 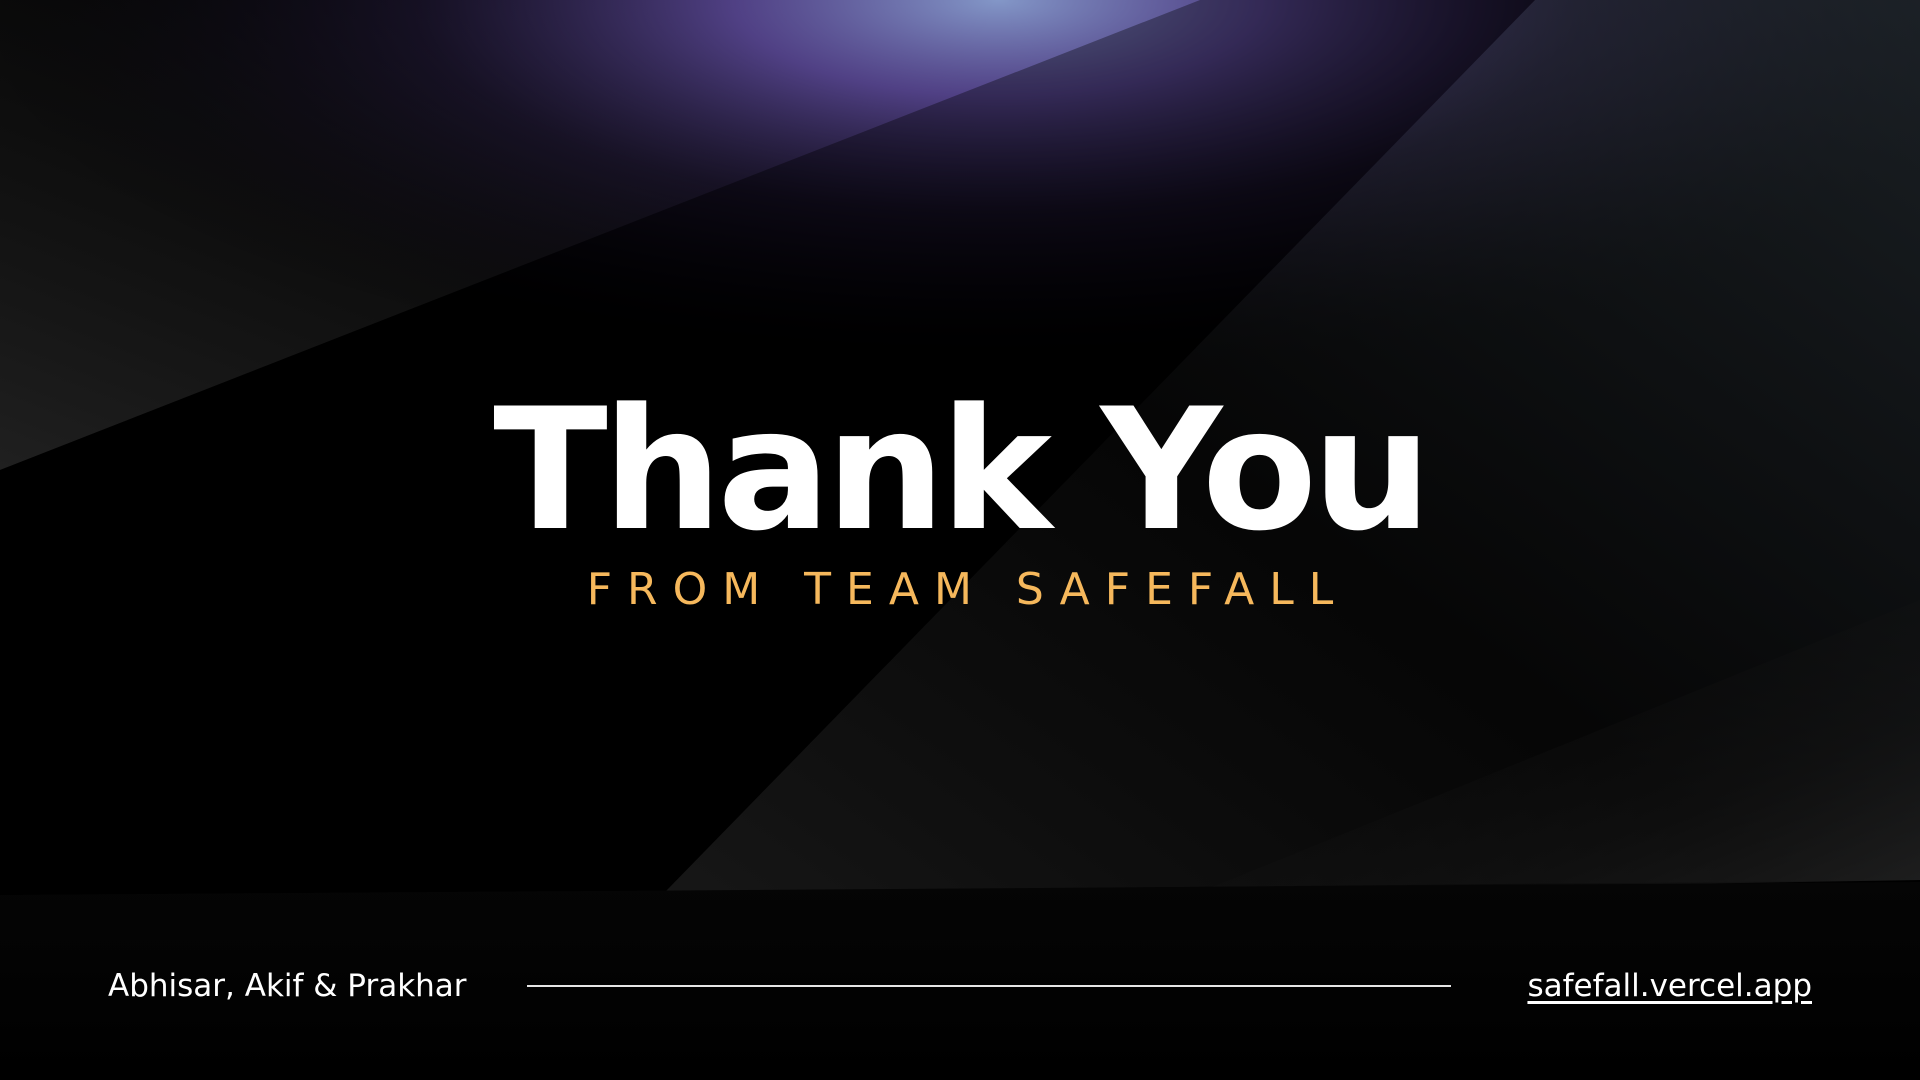 I want to click on slide-title: Thank You, so click(x=962, y=470).